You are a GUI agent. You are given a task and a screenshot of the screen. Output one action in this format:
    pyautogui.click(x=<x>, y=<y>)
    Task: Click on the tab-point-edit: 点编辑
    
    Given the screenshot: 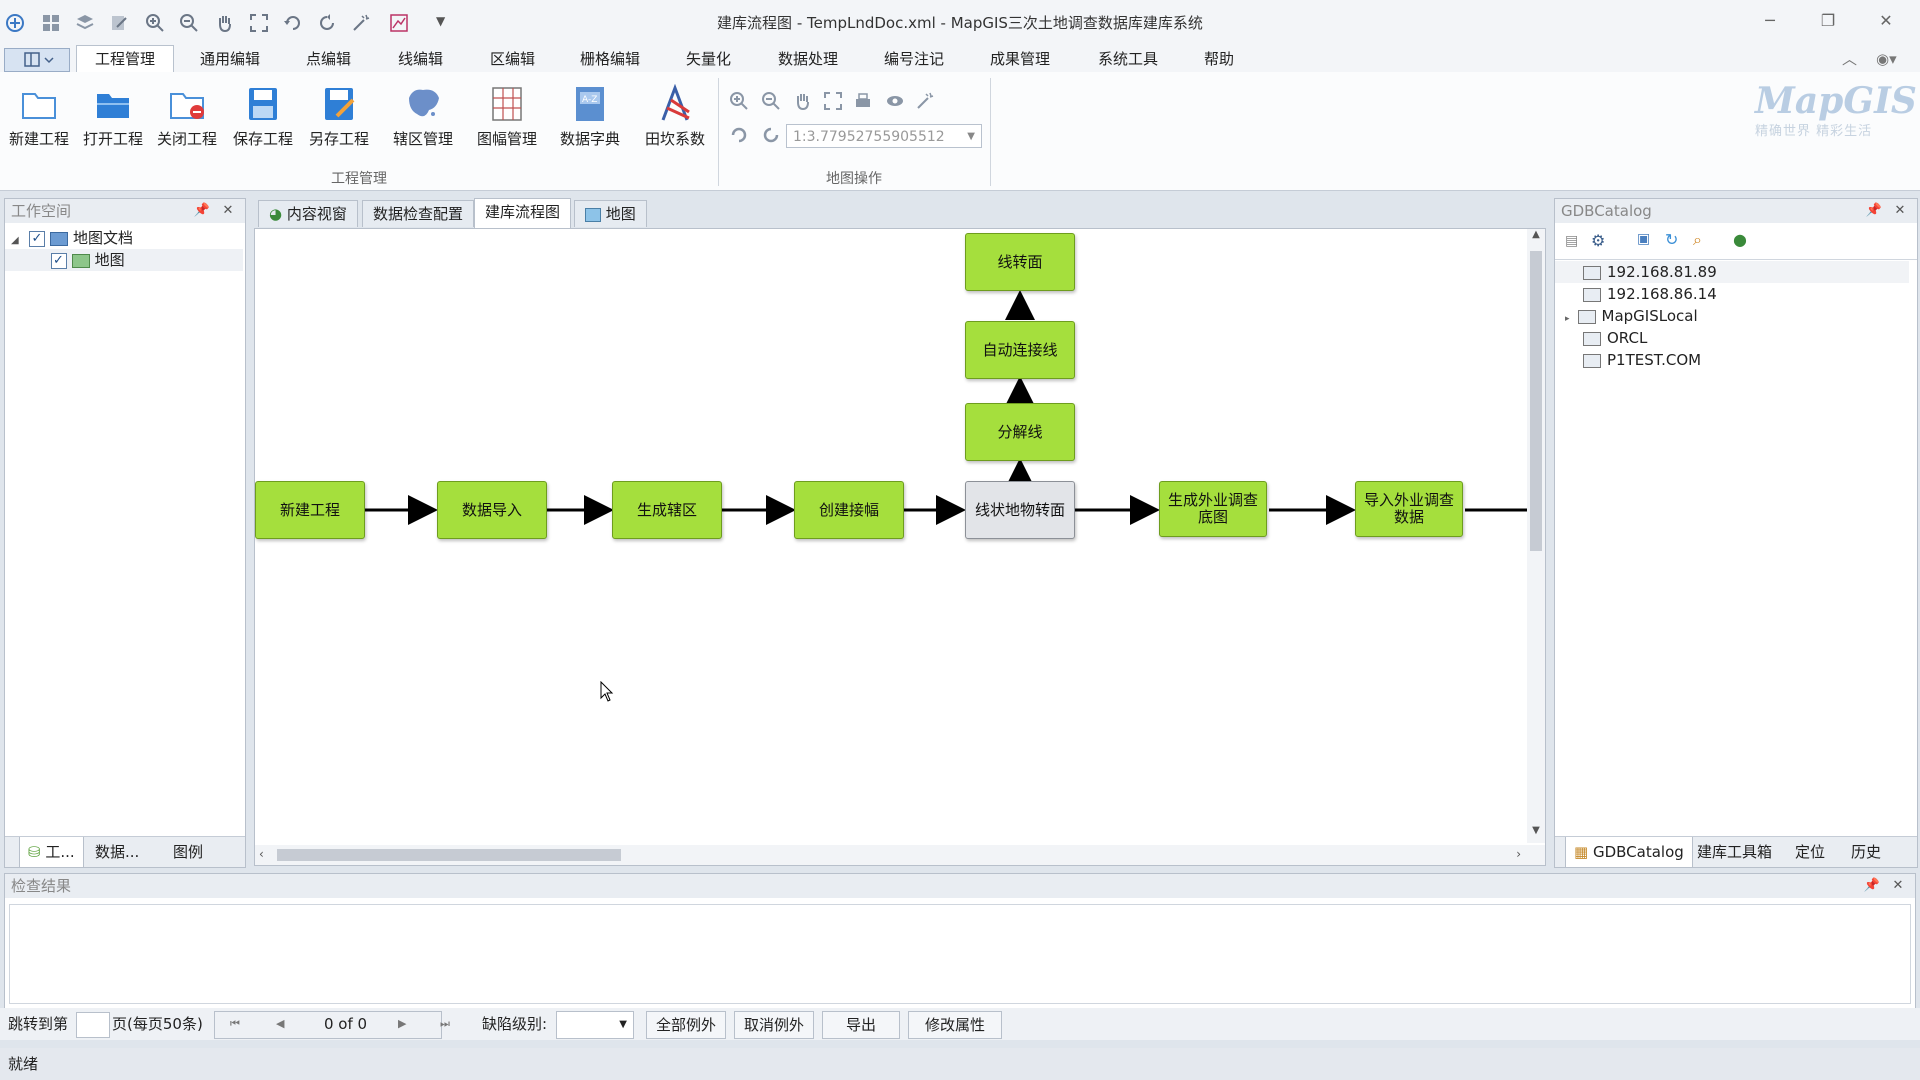 What is the action you would take?
    pyautogui.click(x=328, y=59)
    